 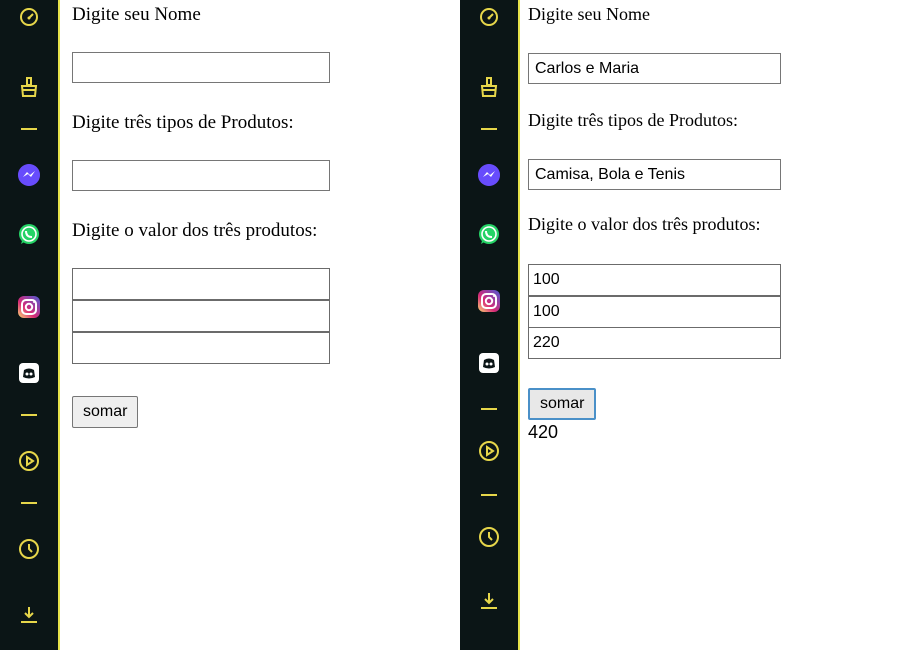 What do you see at coordinates (543, 432) in the screenshot?
I see `sum-result: 420` at bounding box center [543, 432].